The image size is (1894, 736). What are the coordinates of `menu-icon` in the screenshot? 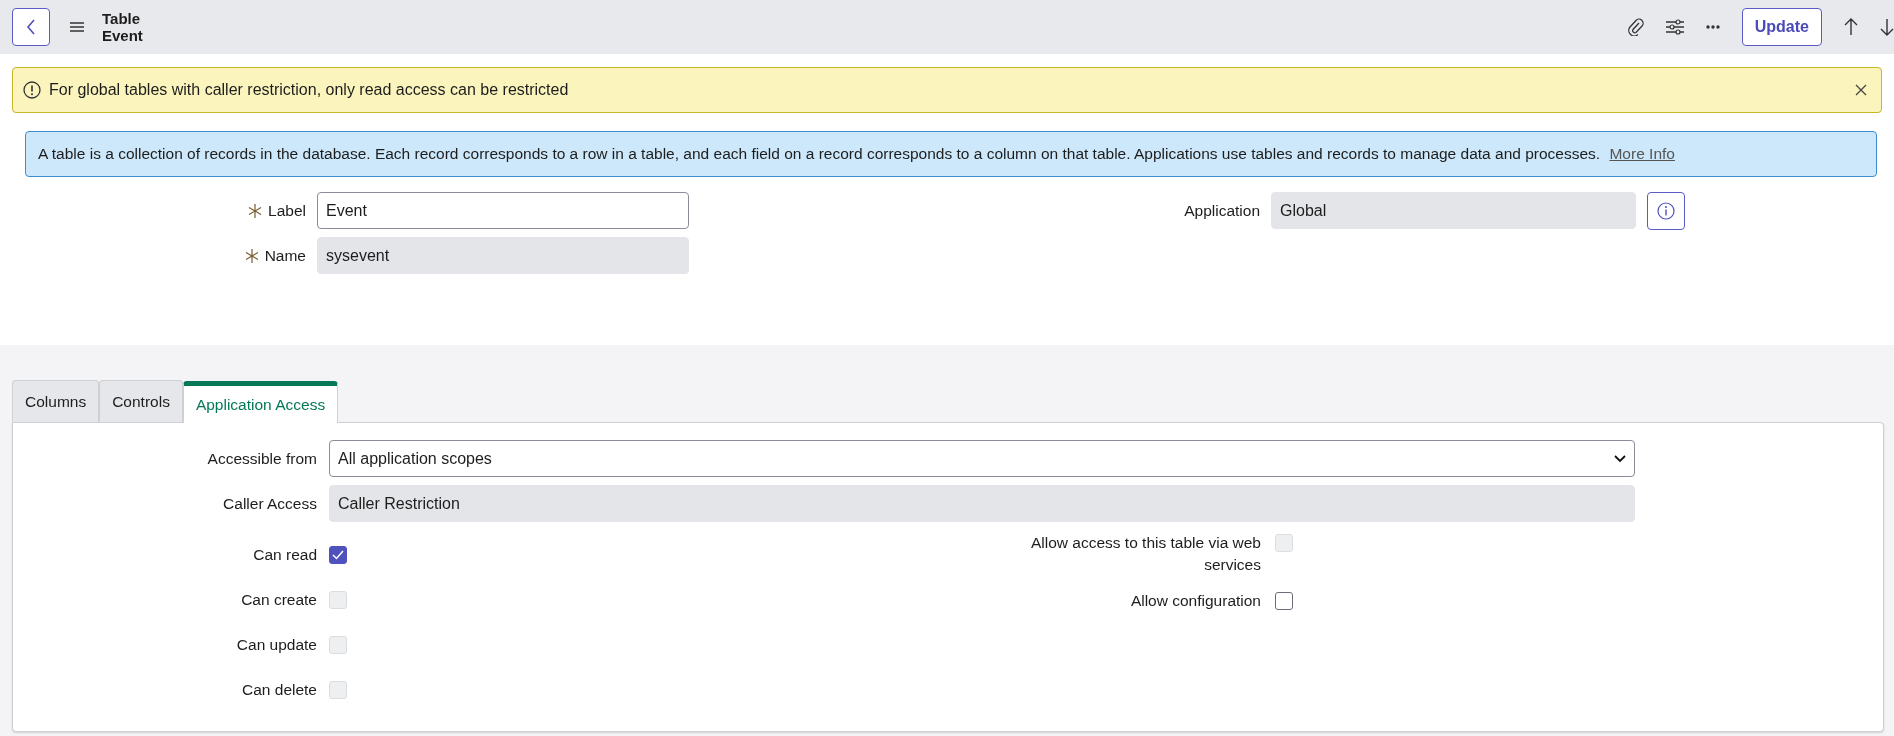 It's located at (77, 27).